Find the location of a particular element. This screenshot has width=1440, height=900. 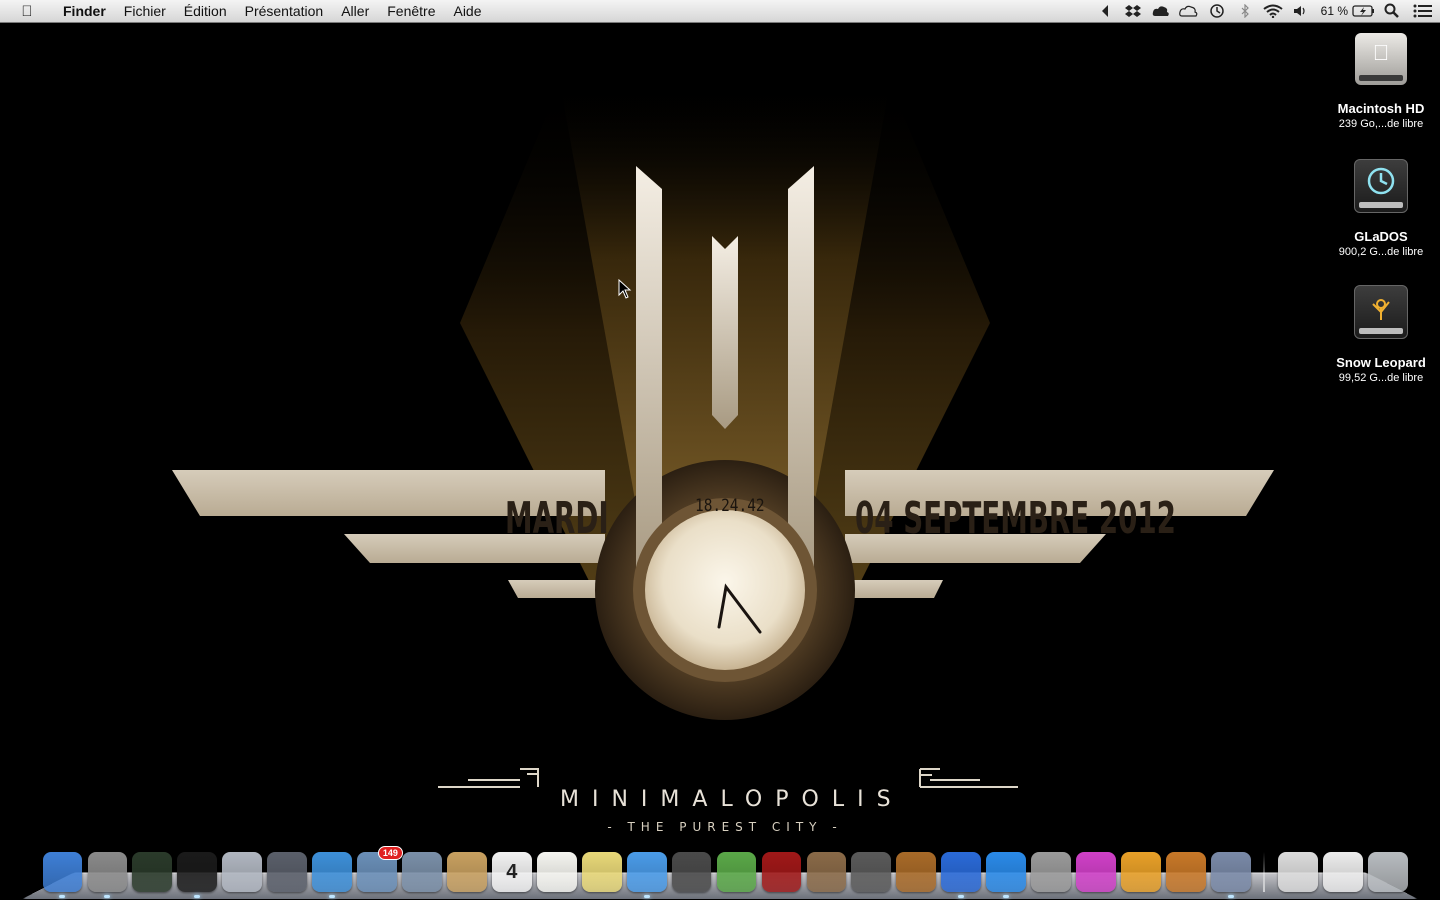

calendar-day-label: 4 is located at coordinates (512, 871).